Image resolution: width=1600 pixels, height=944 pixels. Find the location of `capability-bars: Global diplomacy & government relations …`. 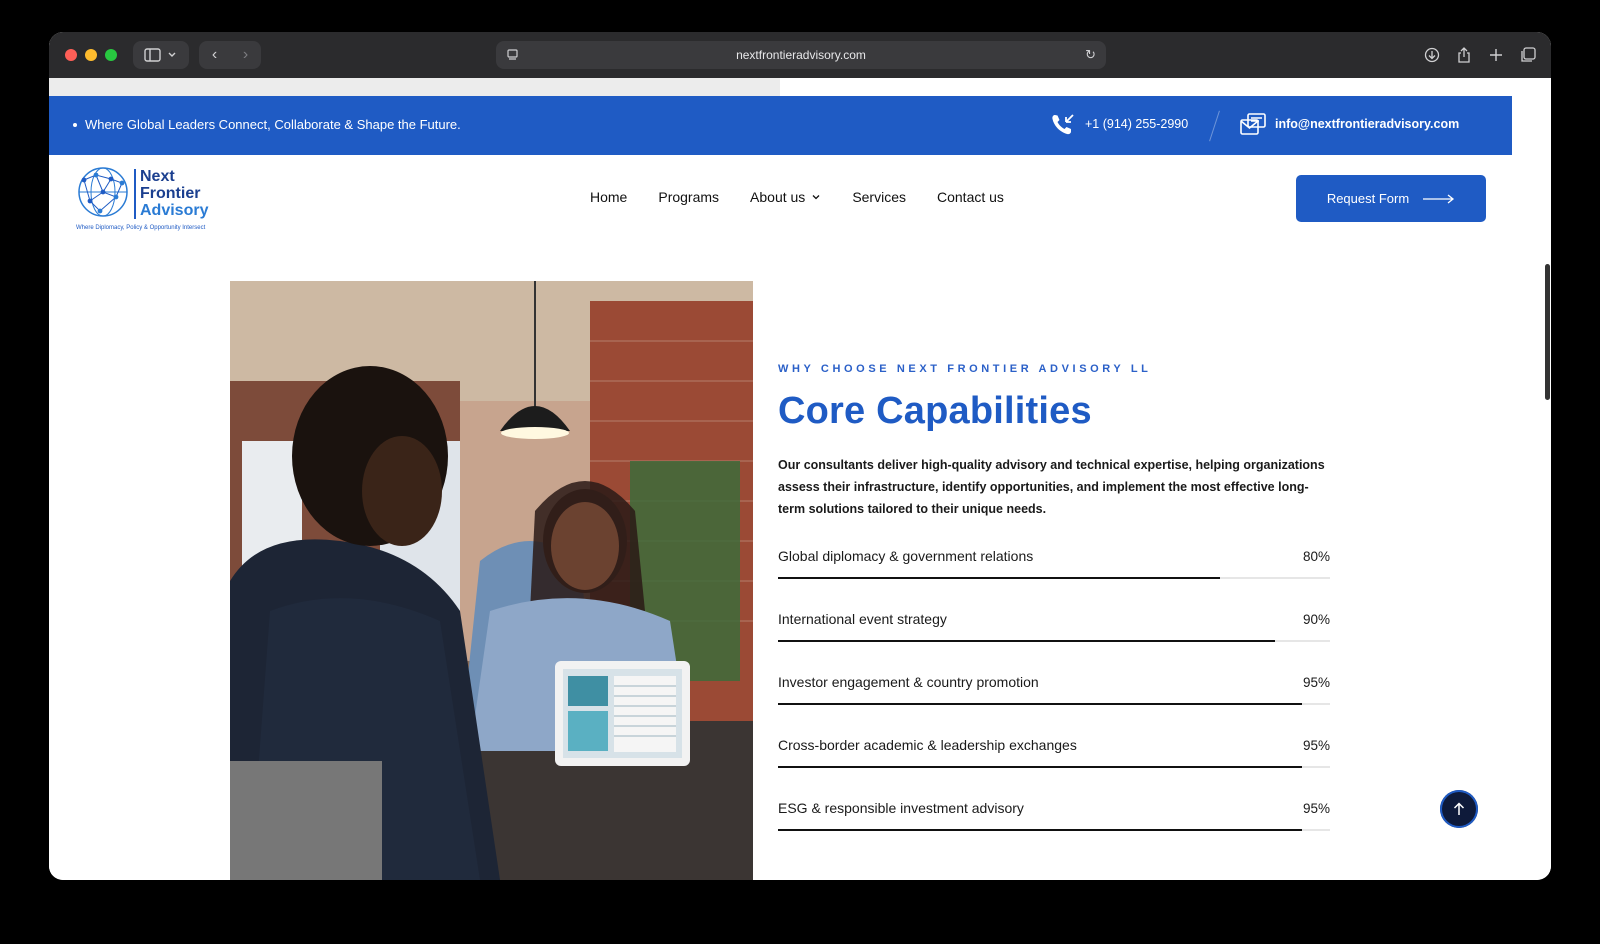

capability-bars: Global diplomacy & government relations … is located at coordinates (1054, 705).